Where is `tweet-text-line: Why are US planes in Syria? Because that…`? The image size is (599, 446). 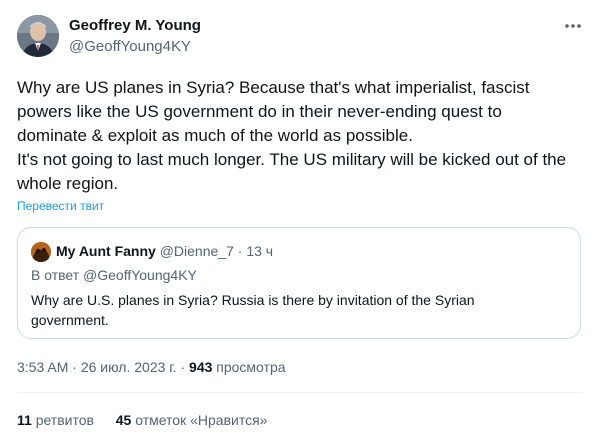
tweet-text-line: Why are US planes in Syria? Because that… is located at coordinates (273, 87).